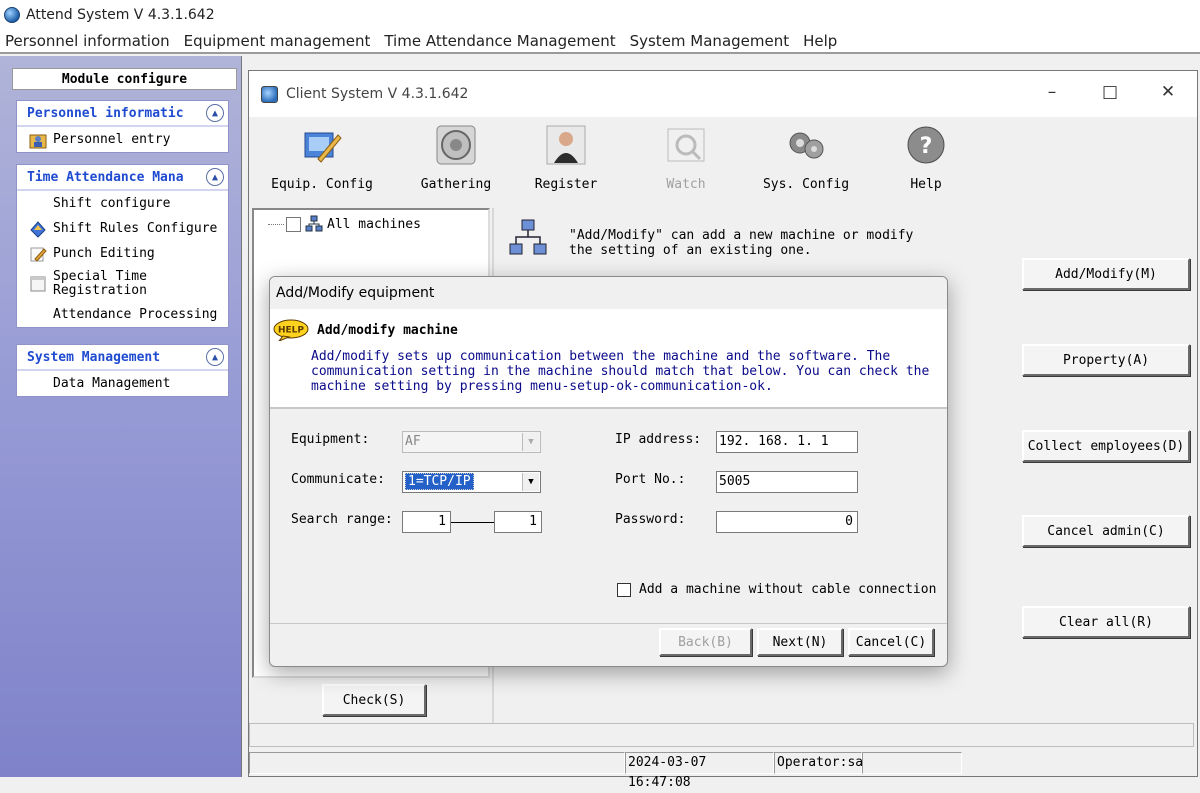 The image size is (1200, 793). What do you see at coordinates (650, 479) in the screenshot?
I see `port-label: Port No.:` at bounding box center [650, 479].